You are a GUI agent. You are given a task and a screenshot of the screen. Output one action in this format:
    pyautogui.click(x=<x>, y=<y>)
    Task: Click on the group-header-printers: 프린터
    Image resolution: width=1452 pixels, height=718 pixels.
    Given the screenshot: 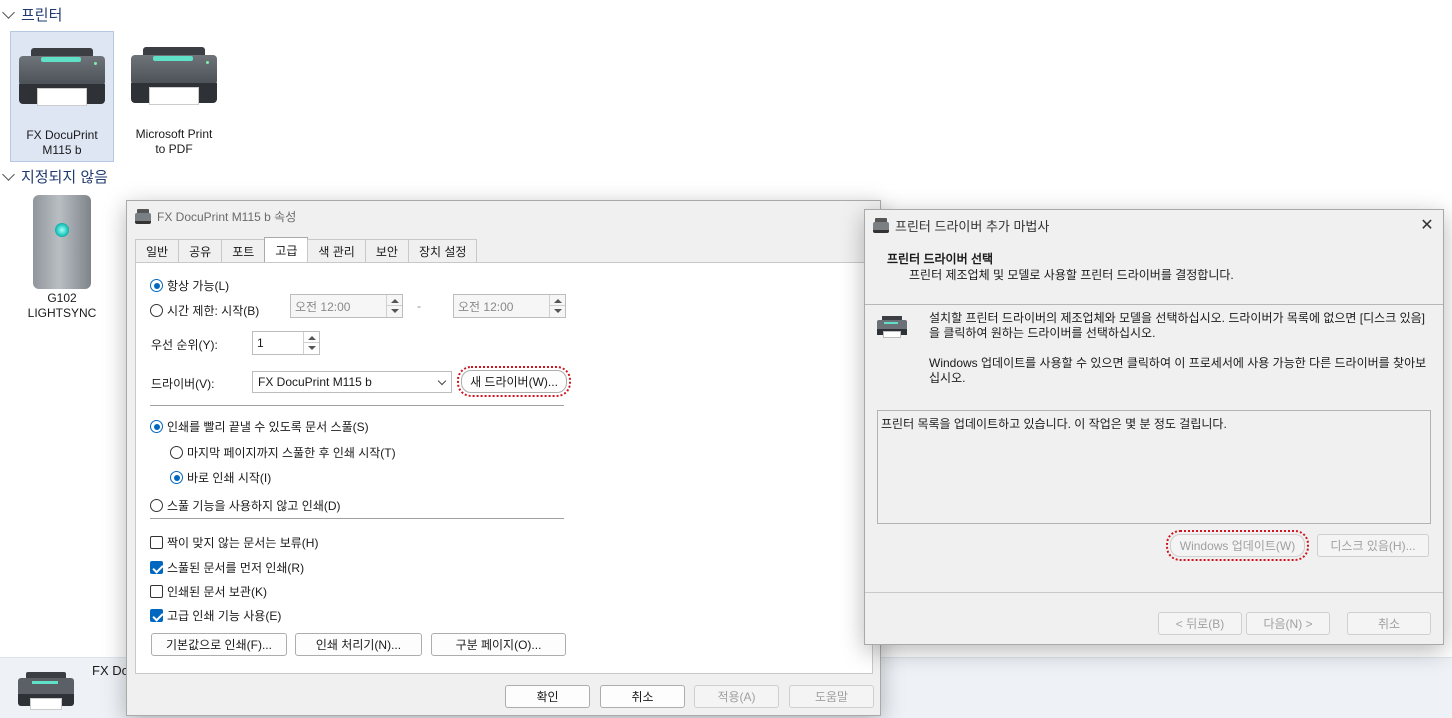 What is the action you would take?
    pyautogui.click(x=32, y=14)
    